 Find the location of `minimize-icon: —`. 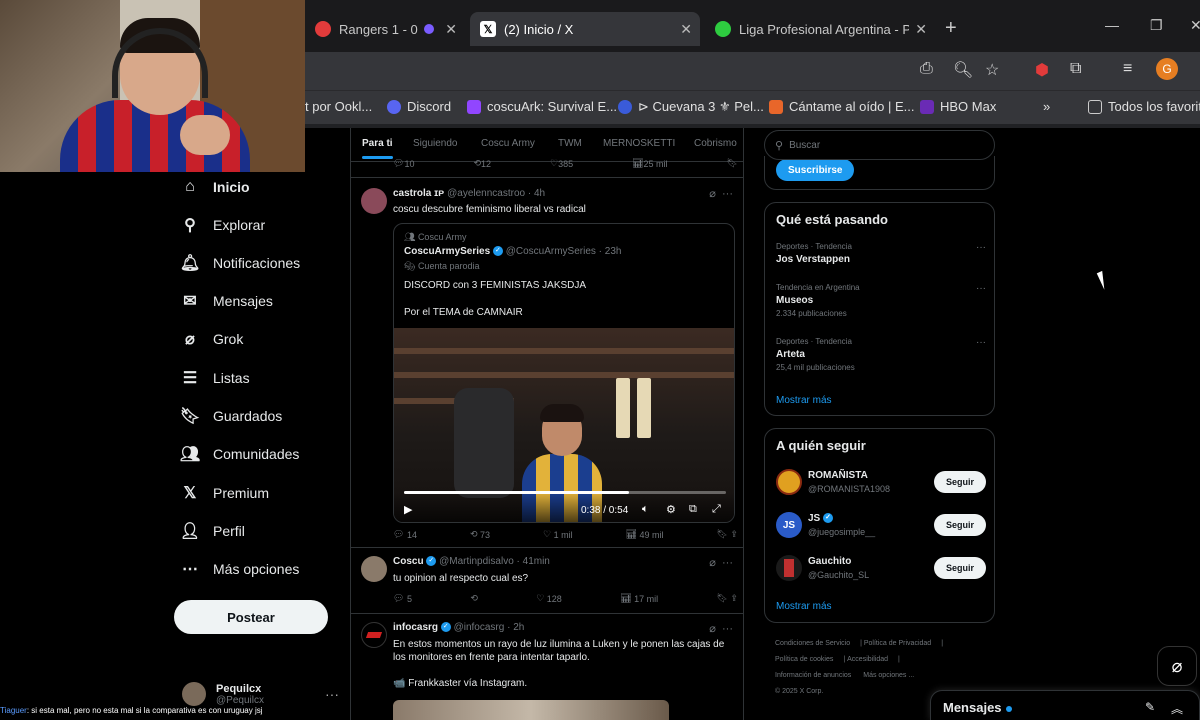

minimize-icon: — is located at coordinates (1112, 25).